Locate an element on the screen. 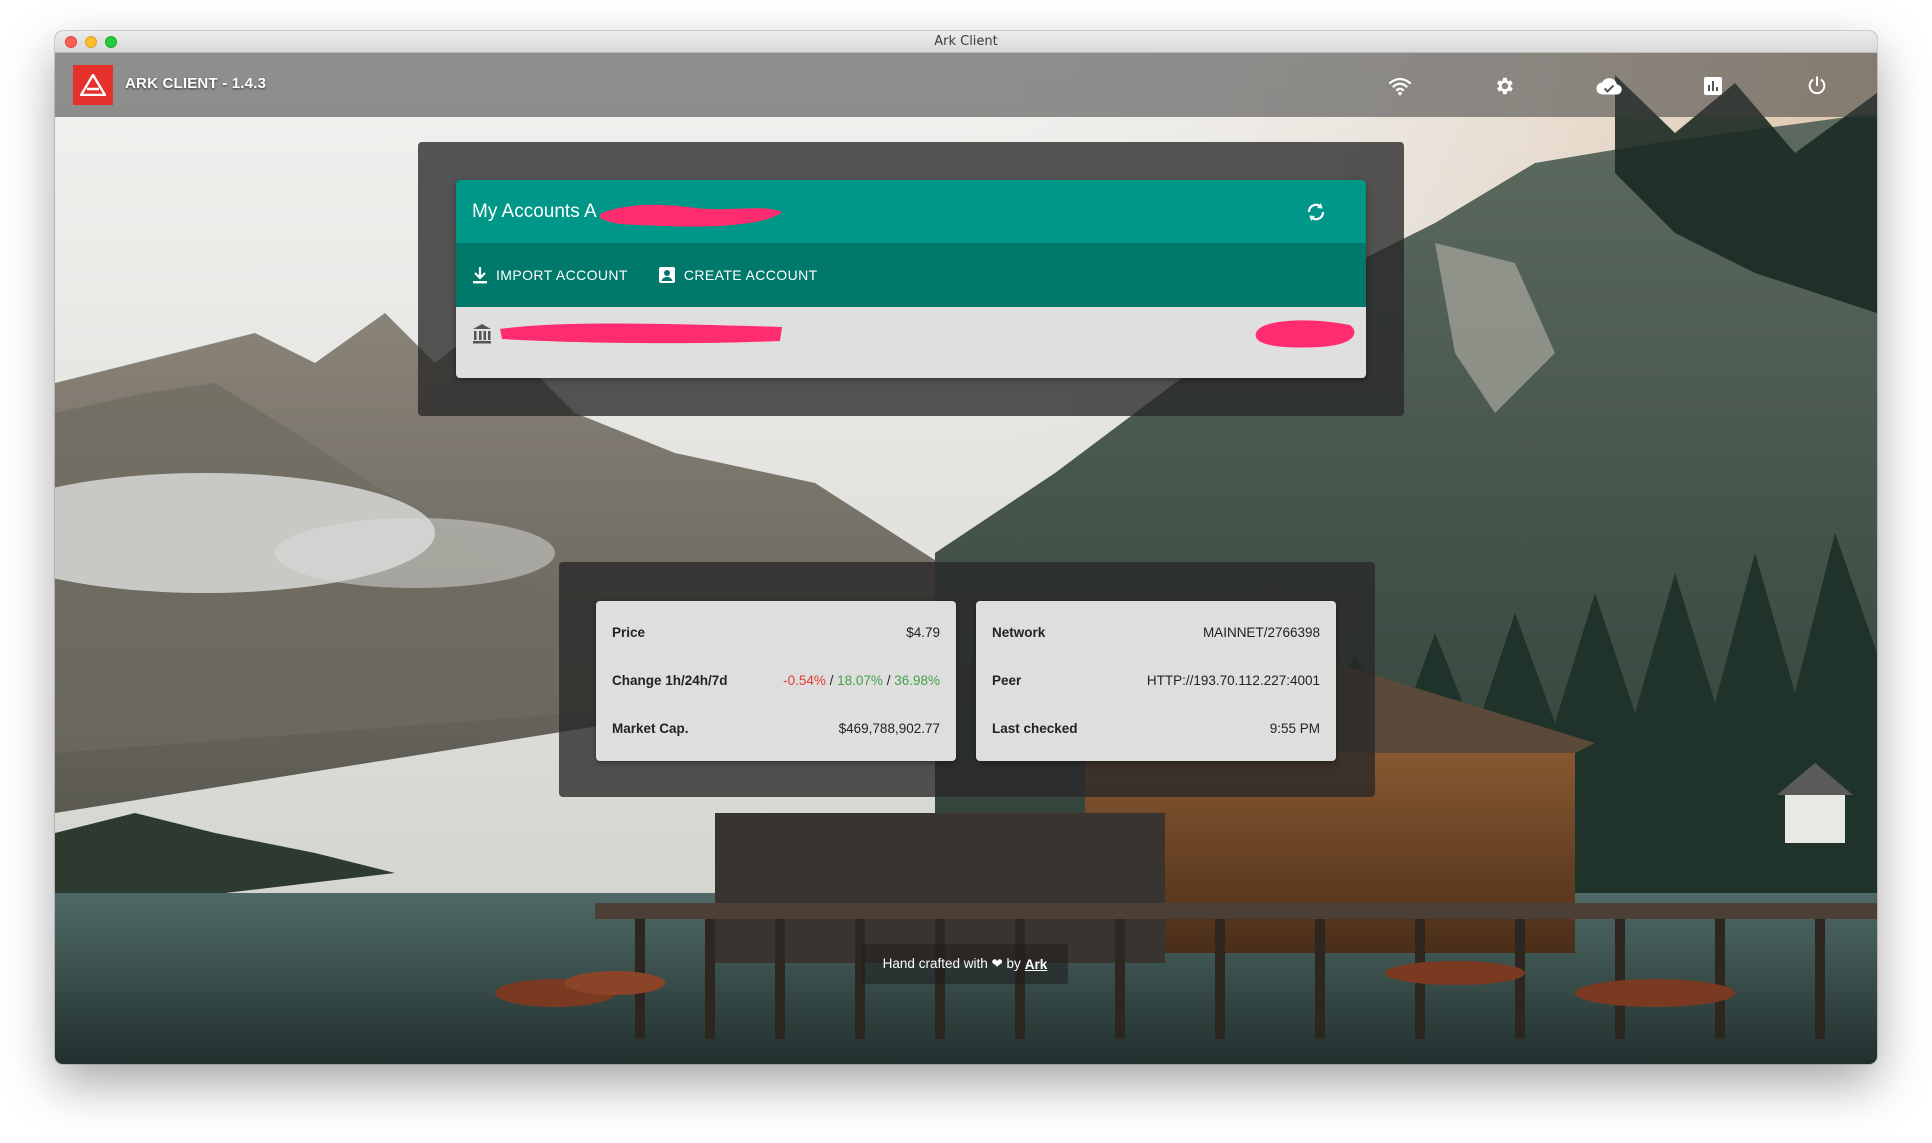  footer-credit: Hand crafted with ❤ by Ark is located at coordinates (965, 964).